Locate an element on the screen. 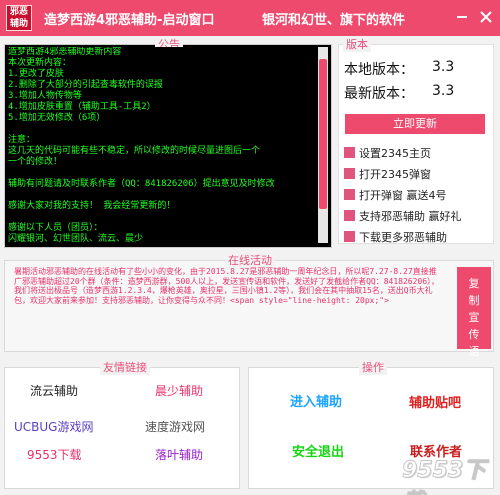  site-watermark: 9553下载 is located at coordinates (444, 476).